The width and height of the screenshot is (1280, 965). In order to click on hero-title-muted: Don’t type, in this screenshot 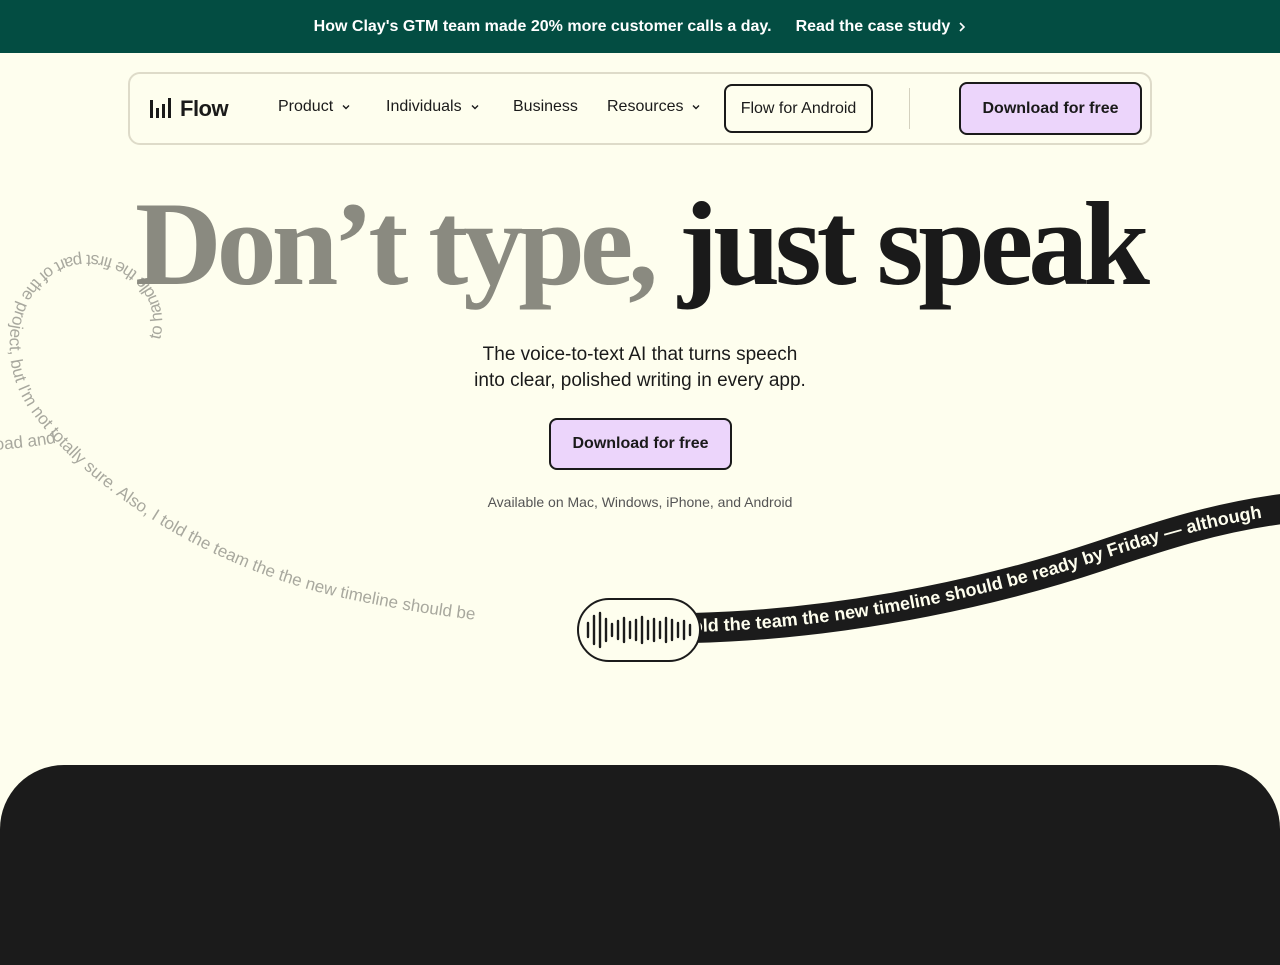, I will do `click(396, 243)`.